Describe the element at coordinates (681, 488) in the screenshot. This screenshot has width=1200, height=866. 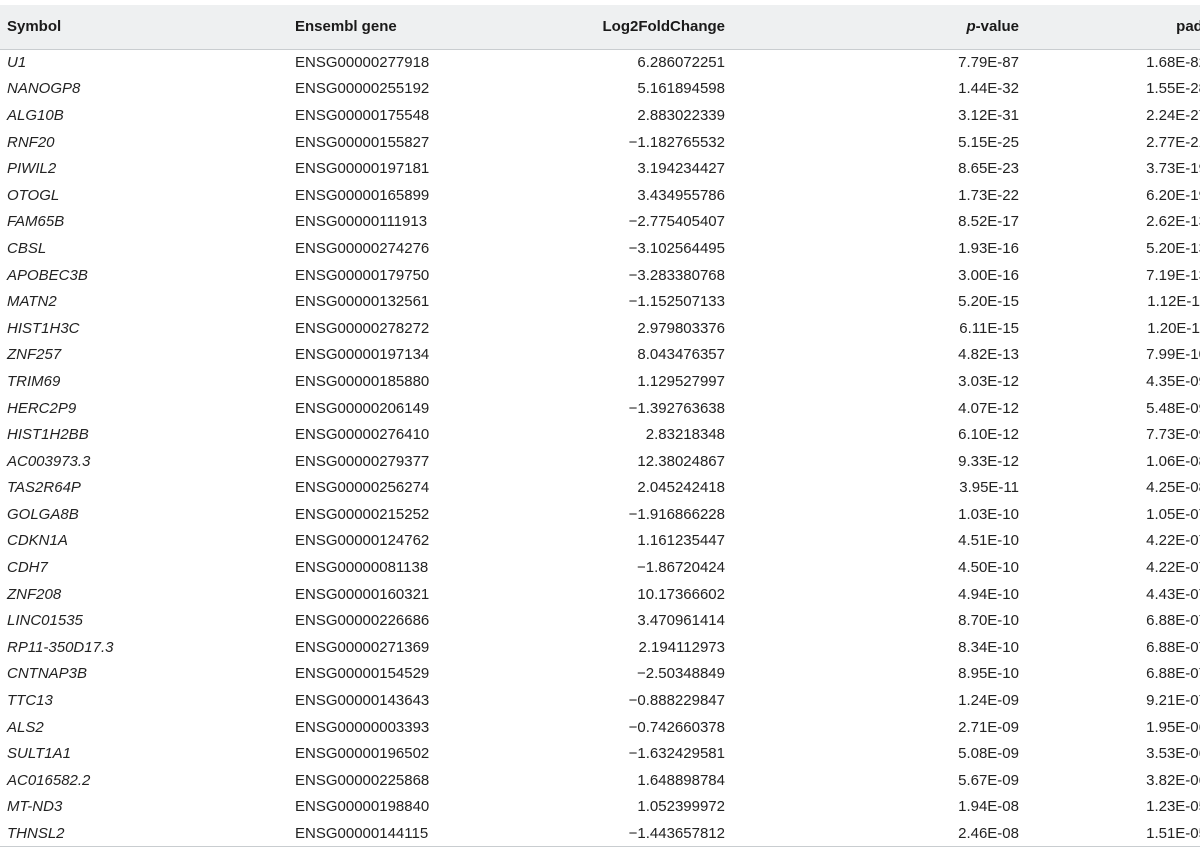
I see `cell-log2foldchange: 2.045242418` at that location.